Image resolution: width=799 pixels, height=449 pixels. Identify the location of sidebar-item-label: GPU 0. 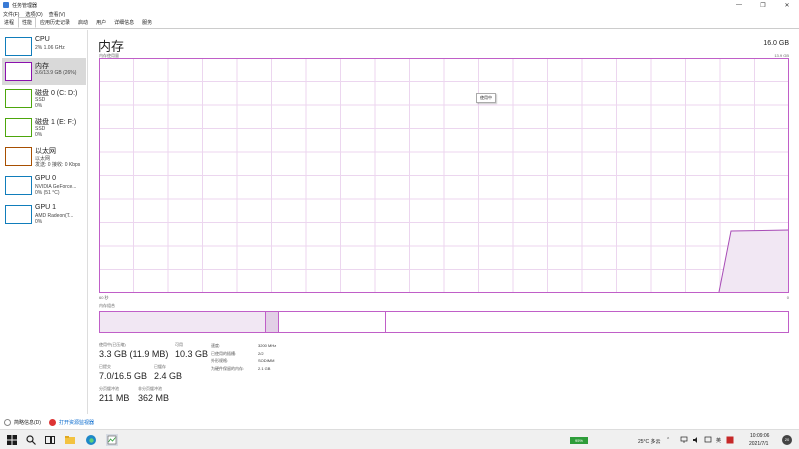
(46, 178).